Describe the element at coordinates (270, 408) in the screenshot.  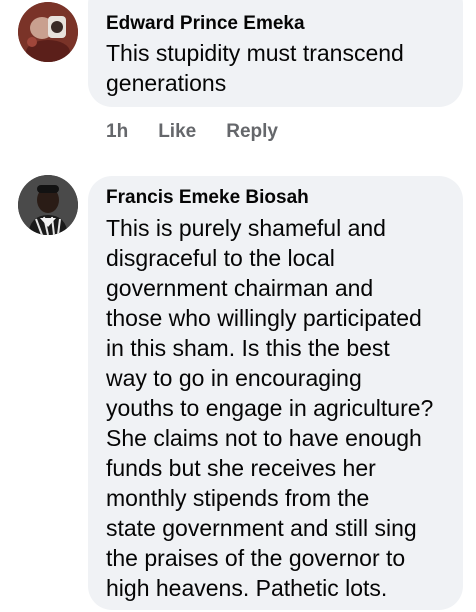
I see `comment-text-line: youths to engage in agriculture?` at that location.